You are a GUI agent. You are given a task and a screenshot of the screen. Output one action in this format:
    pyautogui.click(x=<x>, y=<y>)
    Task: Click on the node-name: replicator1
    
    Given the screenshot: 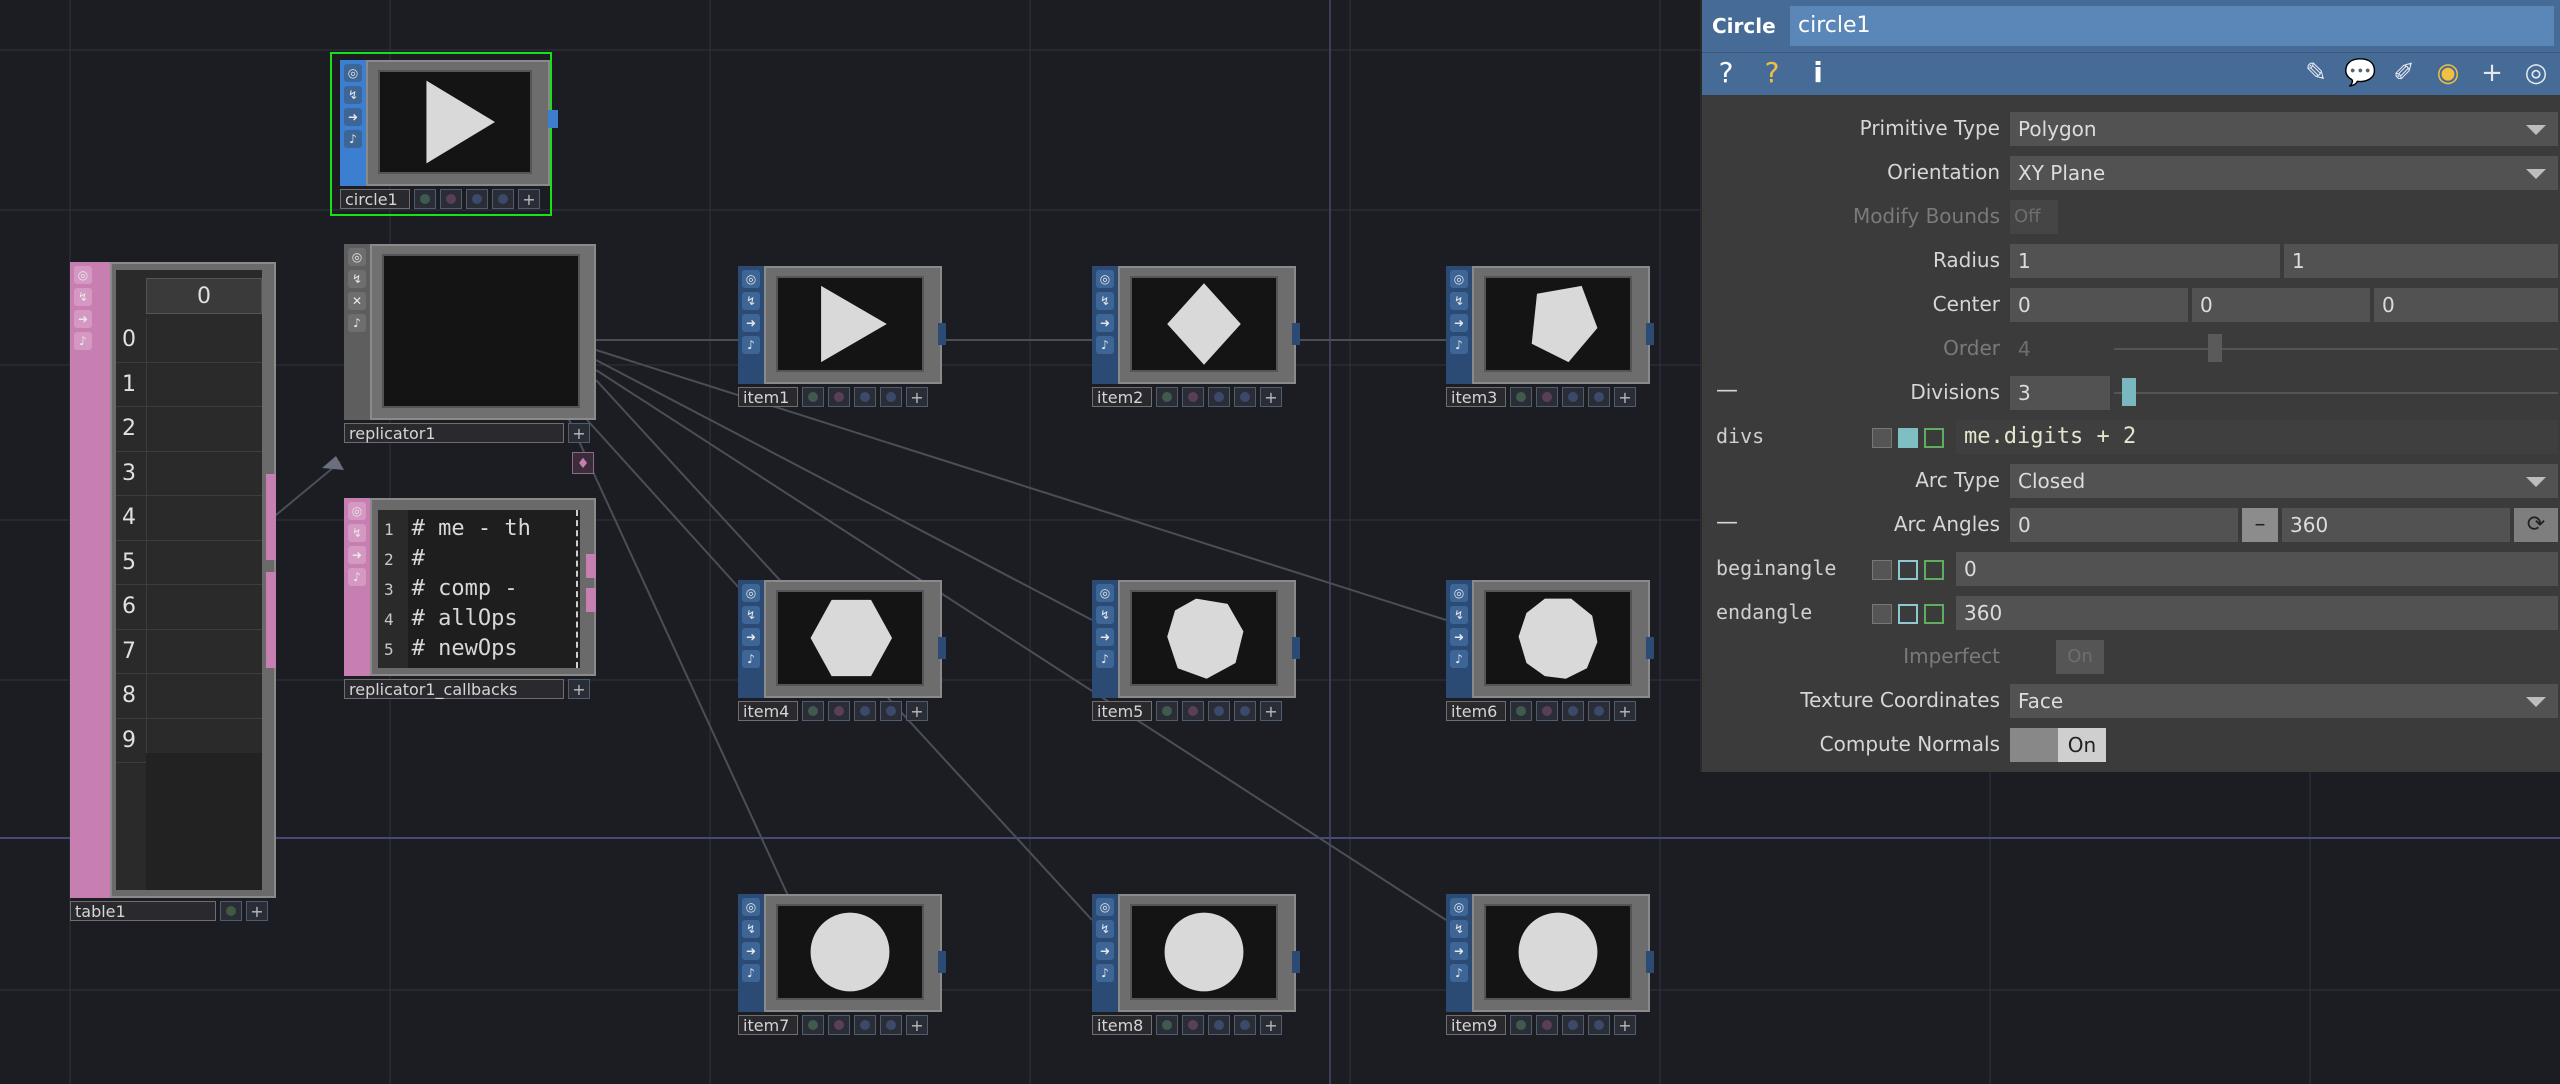 What is the action you would take?
    pyautogui.click(x=454, y=433)
    